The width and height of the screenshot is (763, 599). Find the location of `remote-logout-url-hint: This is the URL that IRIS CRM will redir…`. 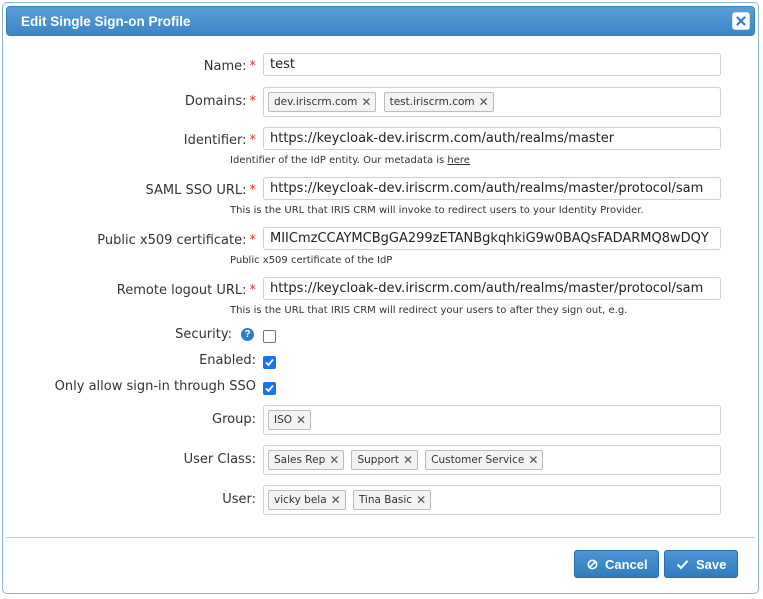

remote-logout-url-hint: This is the URL that IRIS CRM will redir… is located at coordinates (429, 310).